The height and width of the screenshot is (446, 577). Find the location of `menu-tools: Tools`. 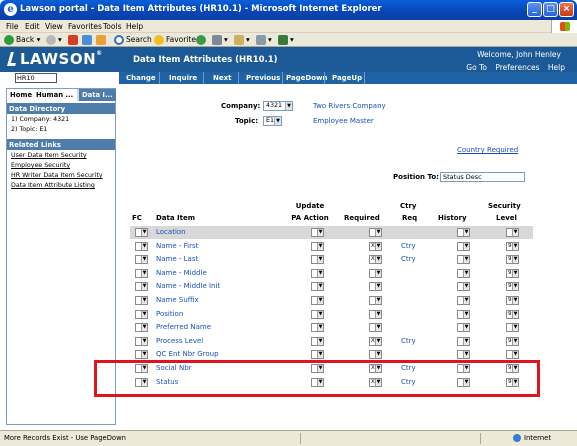

menu-tools: Tools is located at coordinates (112, 26).